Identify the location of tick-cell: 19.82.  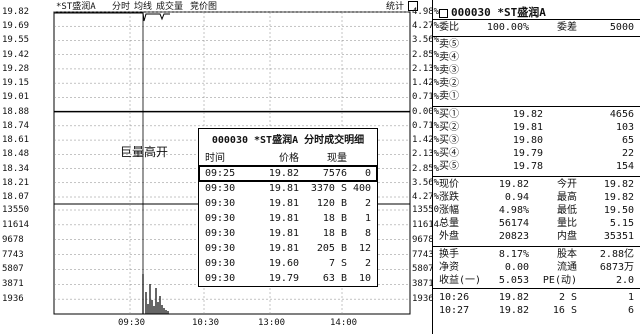
(513, 310).